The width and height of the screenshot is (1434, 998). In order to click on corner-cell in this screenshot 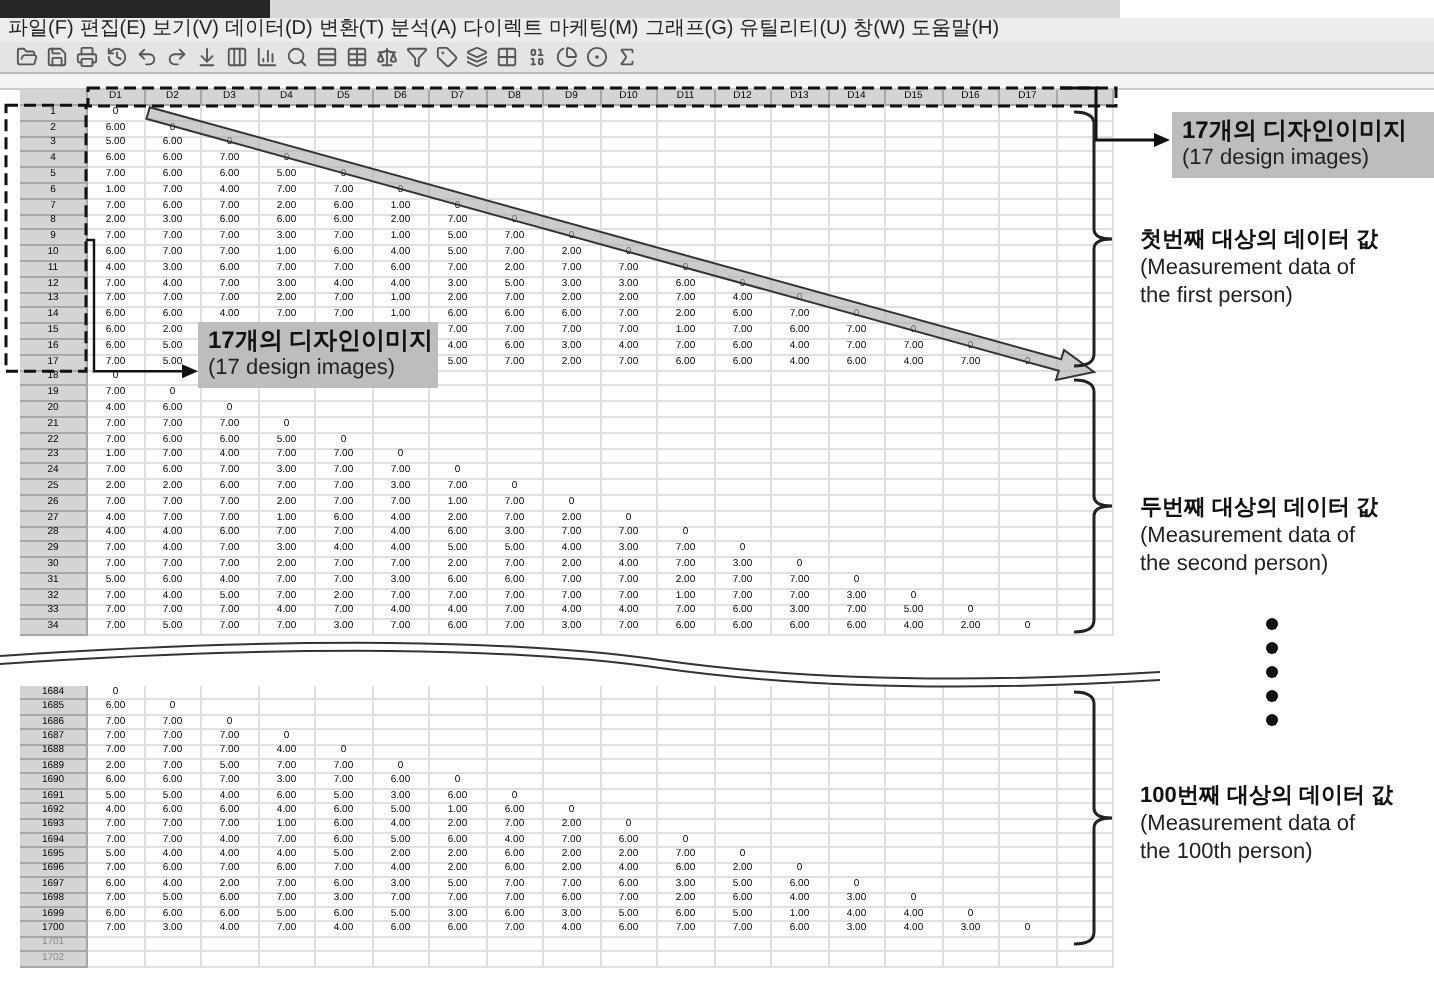, I will do `click(54, 98)`.